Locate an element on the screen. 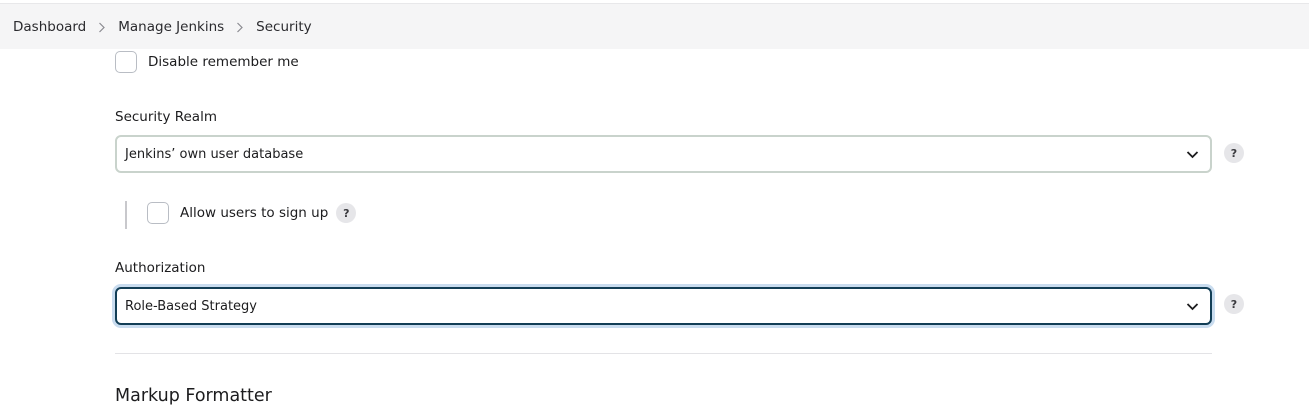  breadcrumb-security: Security is located at coordinates (283, 27).